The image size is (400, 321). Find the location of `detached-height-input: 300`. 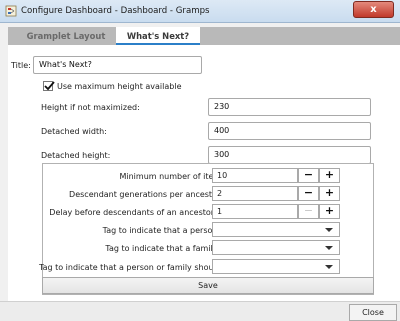

detached-height-input: 300 is located at coordinates (289, 155).